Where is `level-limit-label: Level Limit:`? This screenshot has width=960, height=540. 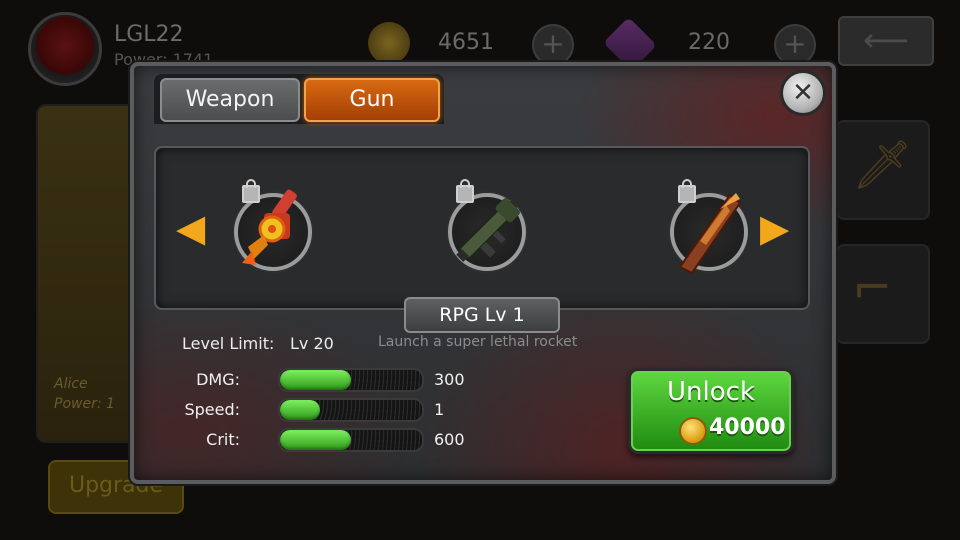 level-limit-label: Level Limit: is located at coordinates (228, 343).